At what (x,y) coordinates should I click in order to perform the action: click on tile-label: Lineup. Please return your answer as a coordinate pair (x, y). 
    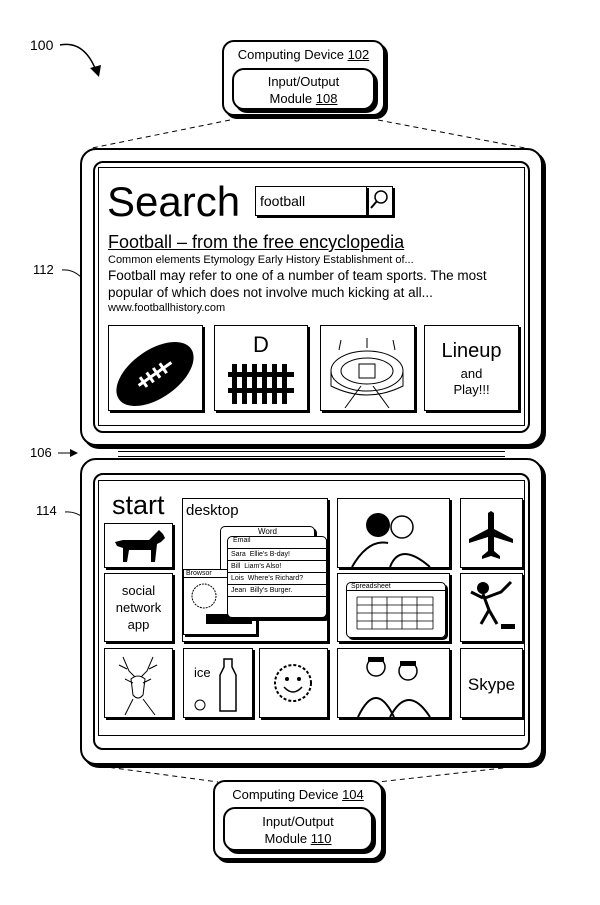
    Looking at the image, I should click on (471, 351).